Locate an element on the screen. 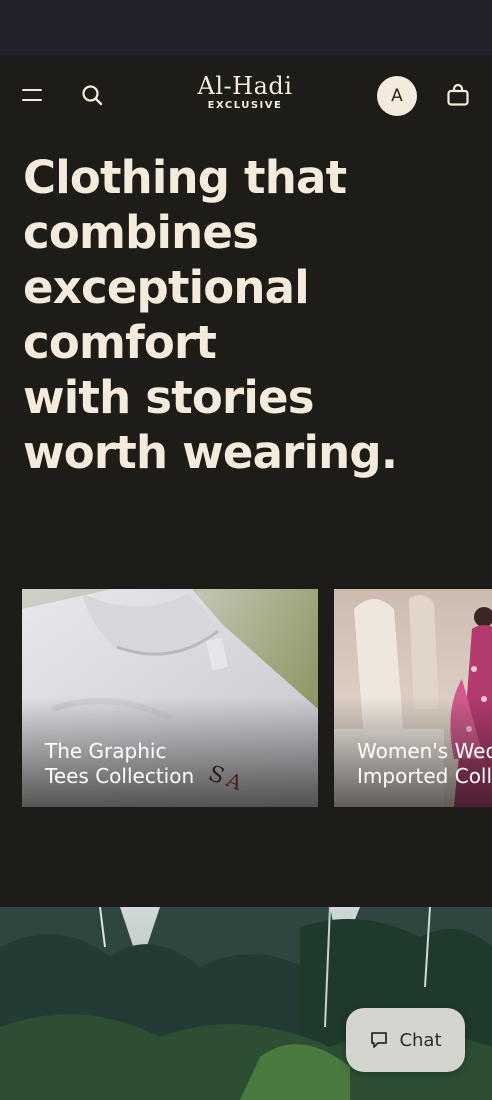 This screenshot has height=1100, width=492. cart-button is located at coordinates (458, 95).